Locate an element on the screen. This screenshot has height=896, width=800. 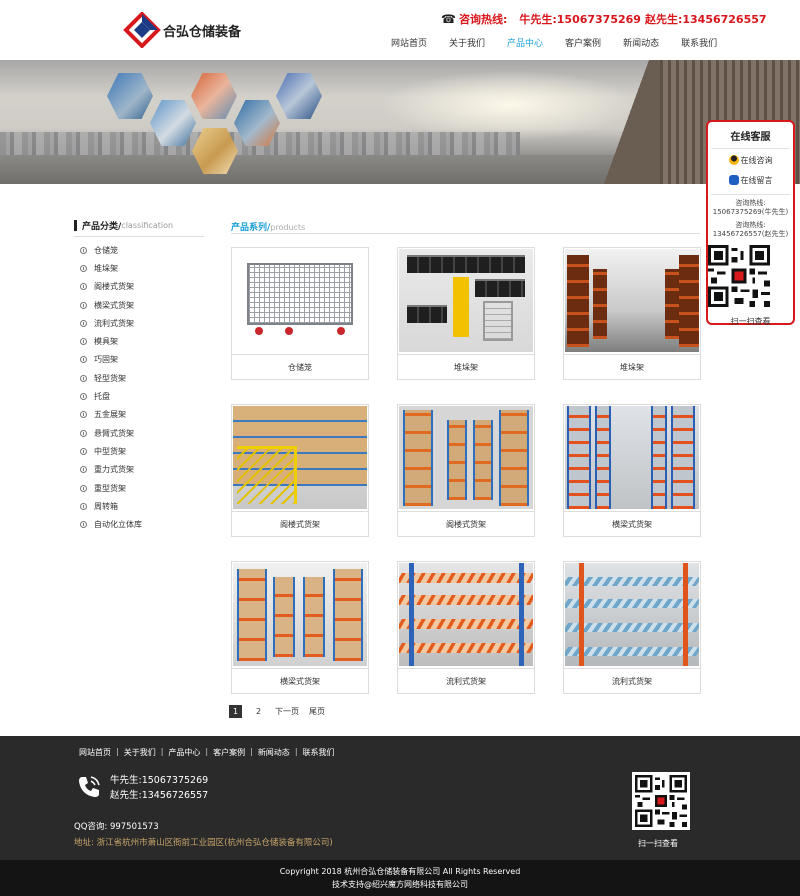
category-item: 重型货架 is located at coordinates (139, 488).